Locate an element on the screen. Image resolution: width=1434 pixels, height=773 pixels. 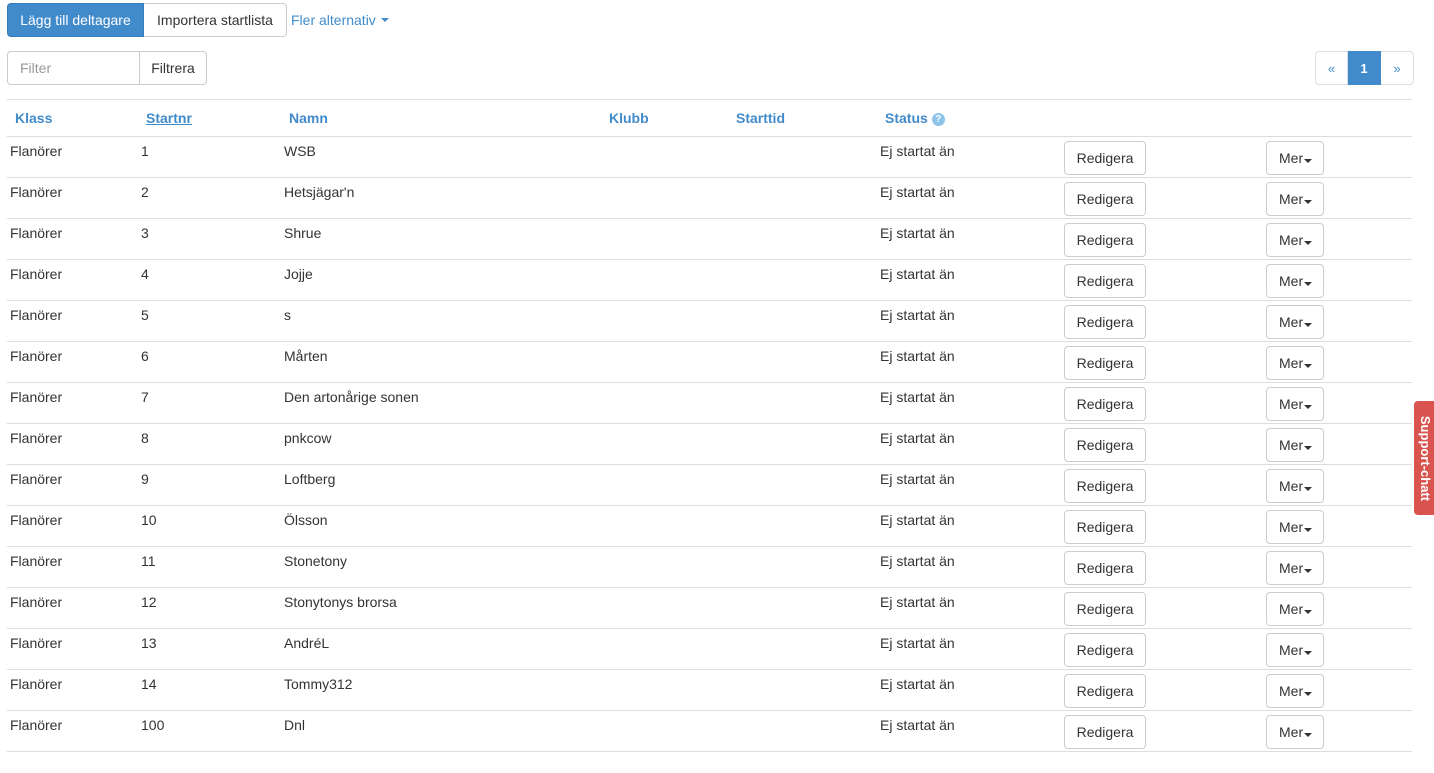
cell-startnr: 11 is located at coordinates (148, 561).